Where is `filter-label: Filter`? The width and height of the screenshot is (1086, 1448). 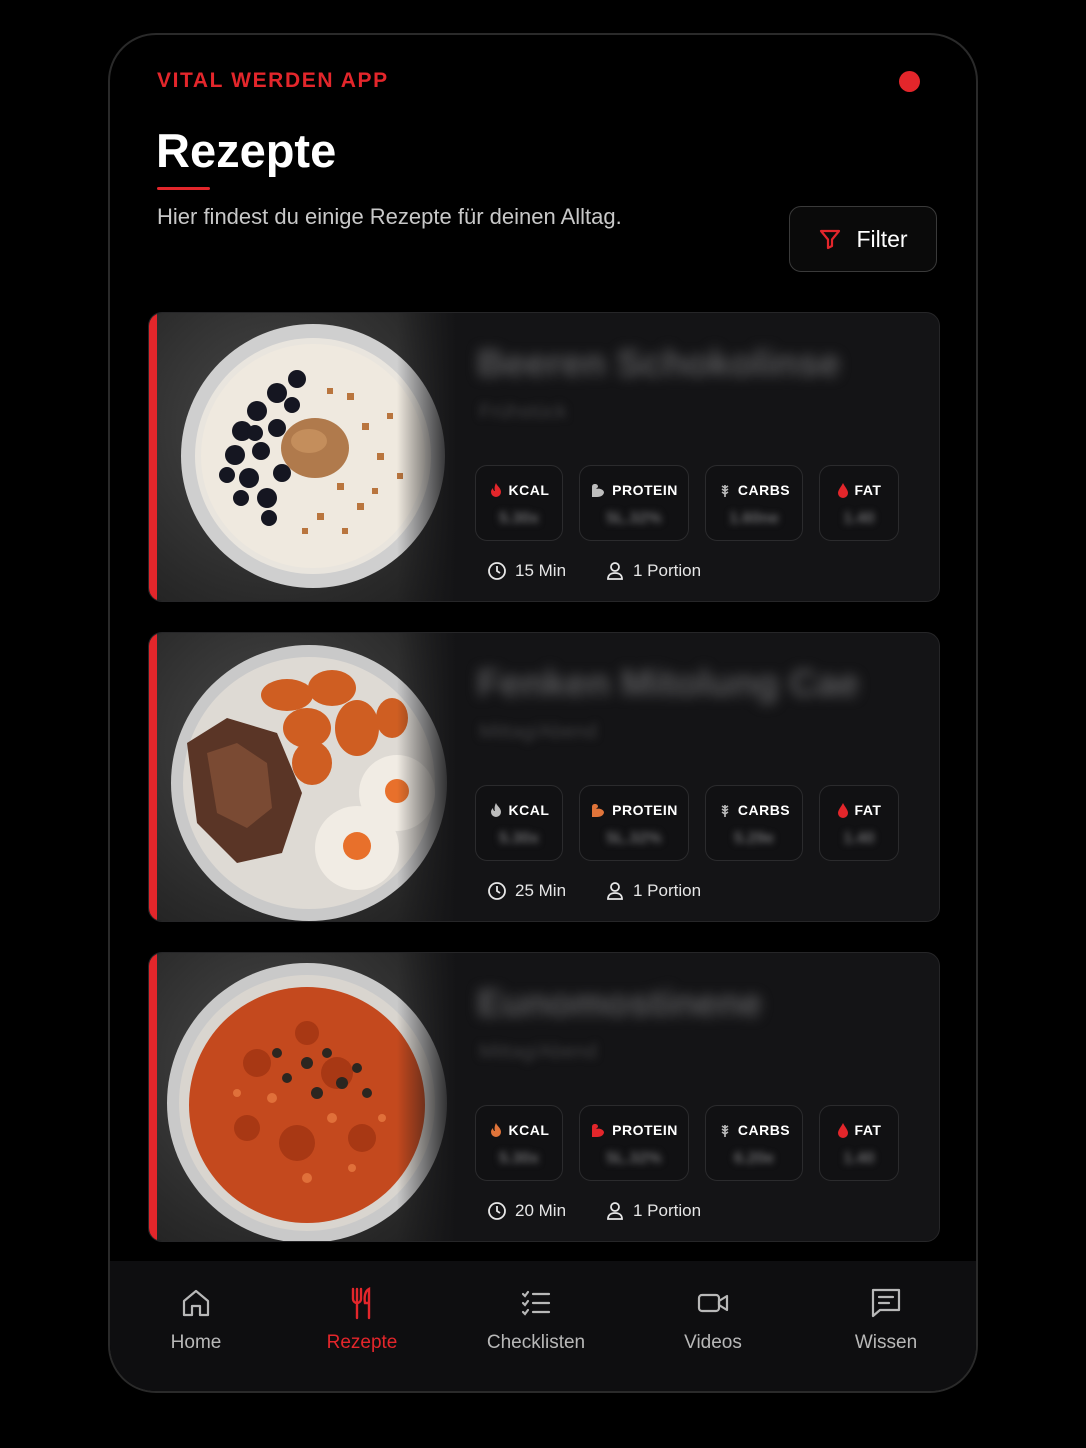 filter-label: Filter is located at coordinates (882, 238).